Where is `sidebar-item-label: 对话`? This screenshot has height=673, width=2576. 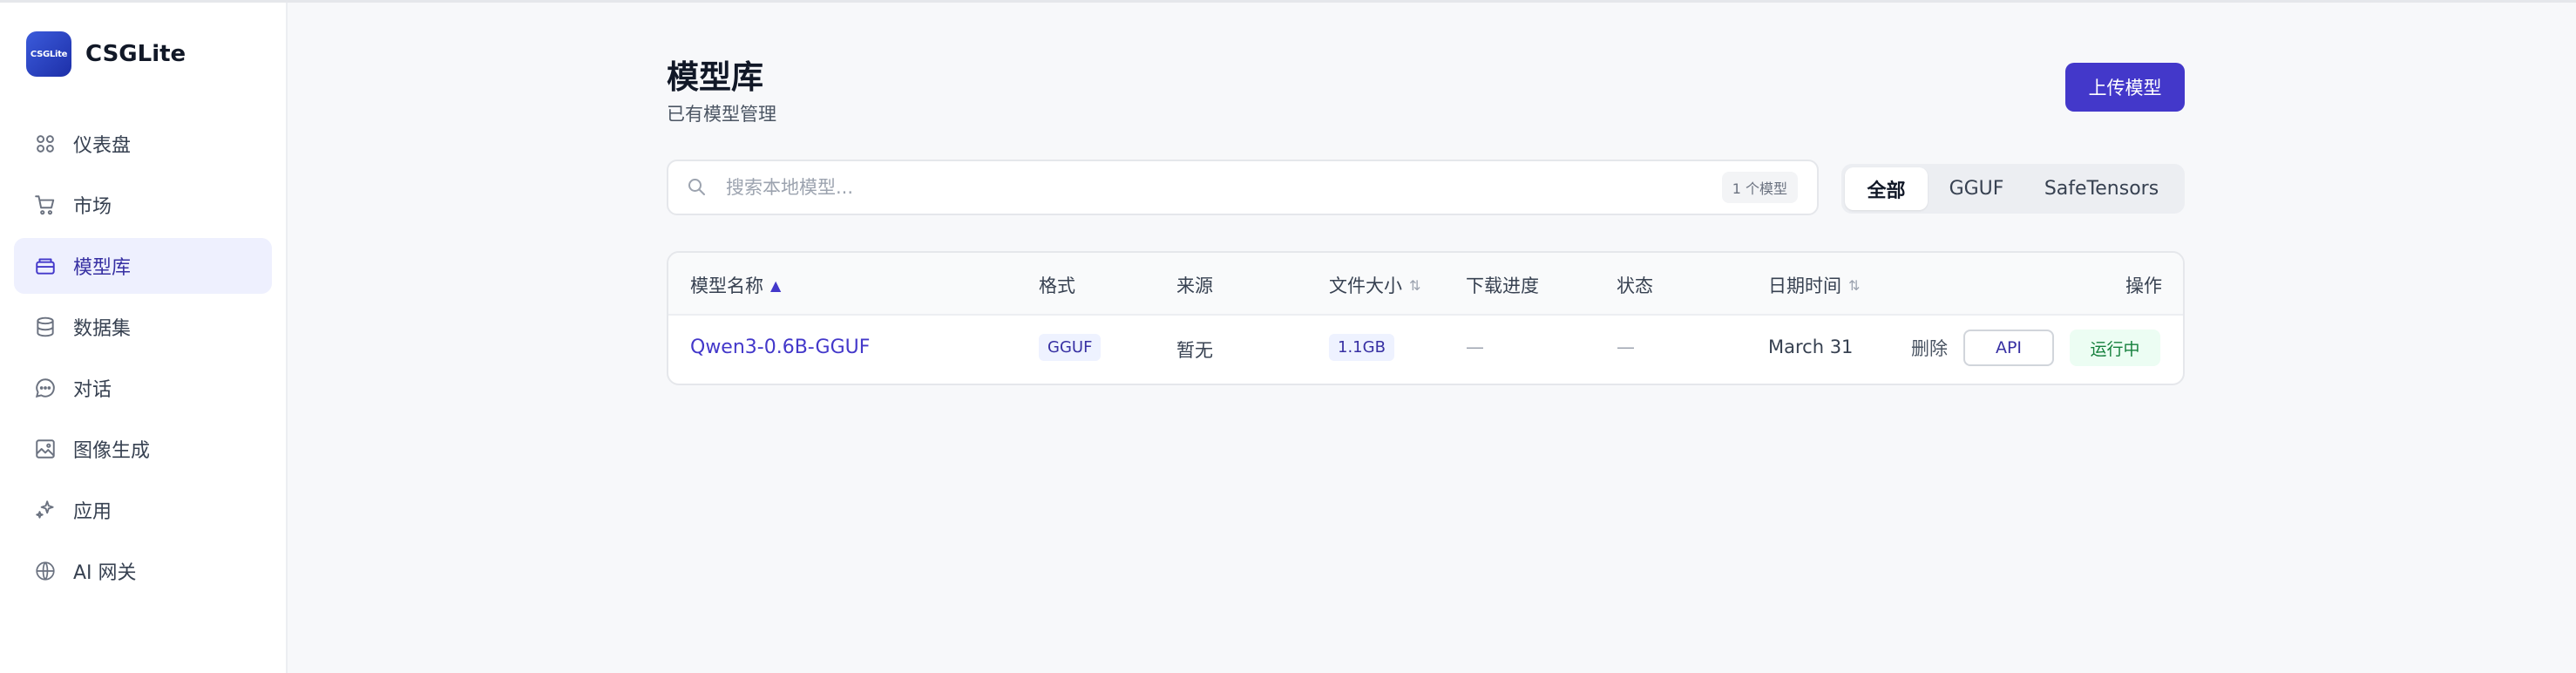 sidebar-item-label: 对话 is located at coordinates (93, 390).